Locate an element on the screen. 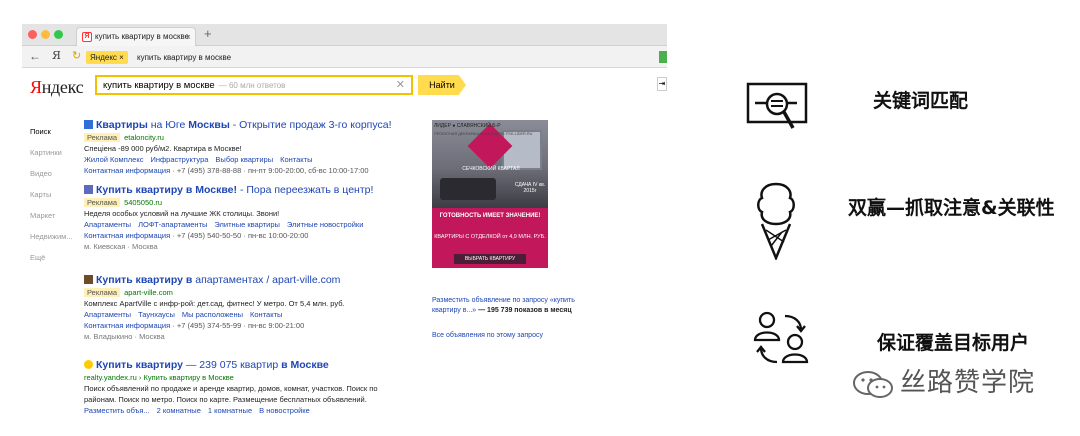 The width and height of the screenshot is (1080, 436). title-part: Квартиры is located at coordinates (122, 125).